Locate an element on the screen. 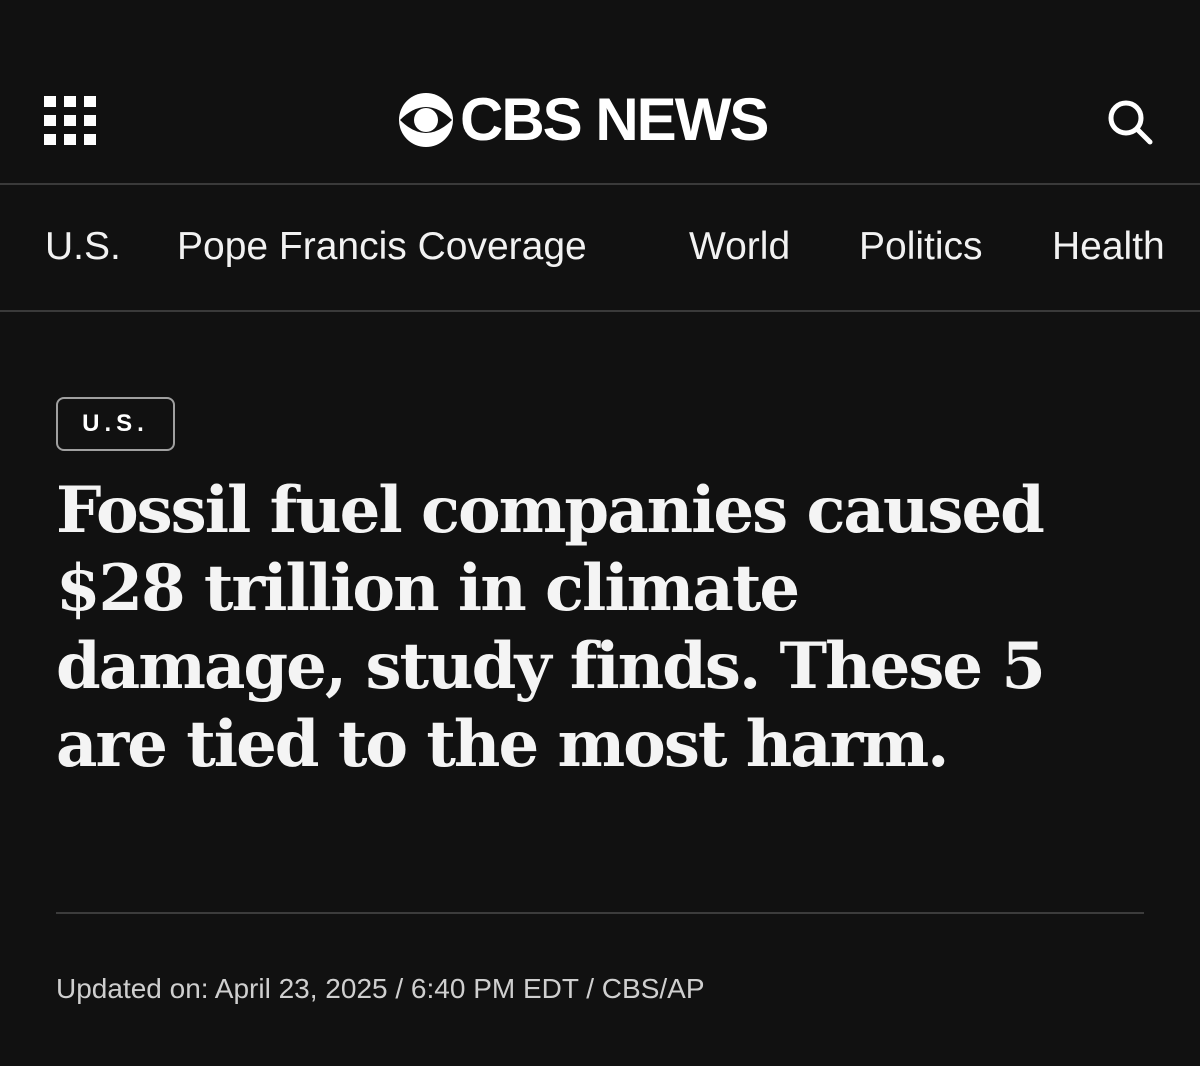 The width and height of the screenshot is (1200, 1066). nav-item-us: U.S. is located at coordinates (83, 247).